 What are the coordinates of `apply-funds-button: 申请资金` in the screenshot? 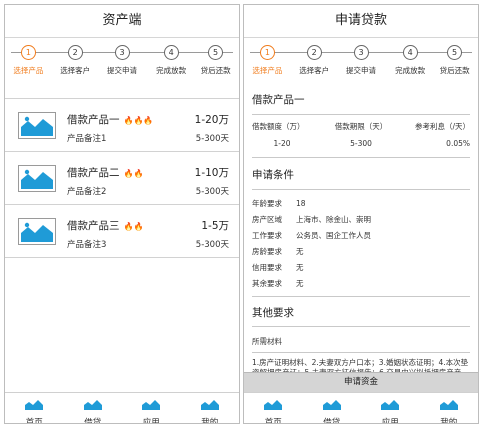 It's located at (361, 382).